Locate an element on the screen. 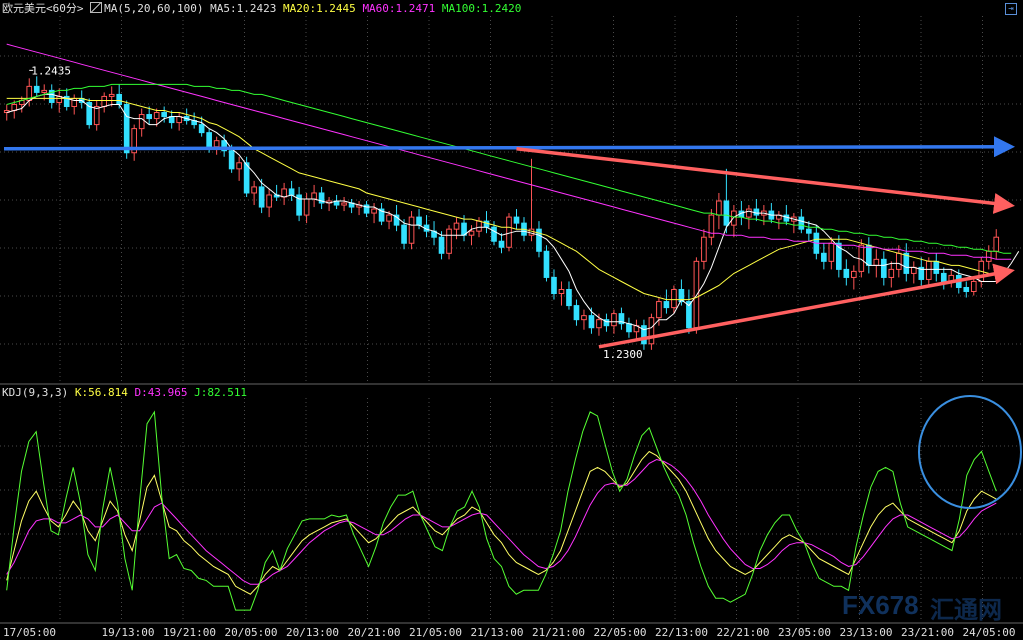 This screenshot has width=1023, height=640. watermark-fx678: FX678 is located at coordinates (880, 605).